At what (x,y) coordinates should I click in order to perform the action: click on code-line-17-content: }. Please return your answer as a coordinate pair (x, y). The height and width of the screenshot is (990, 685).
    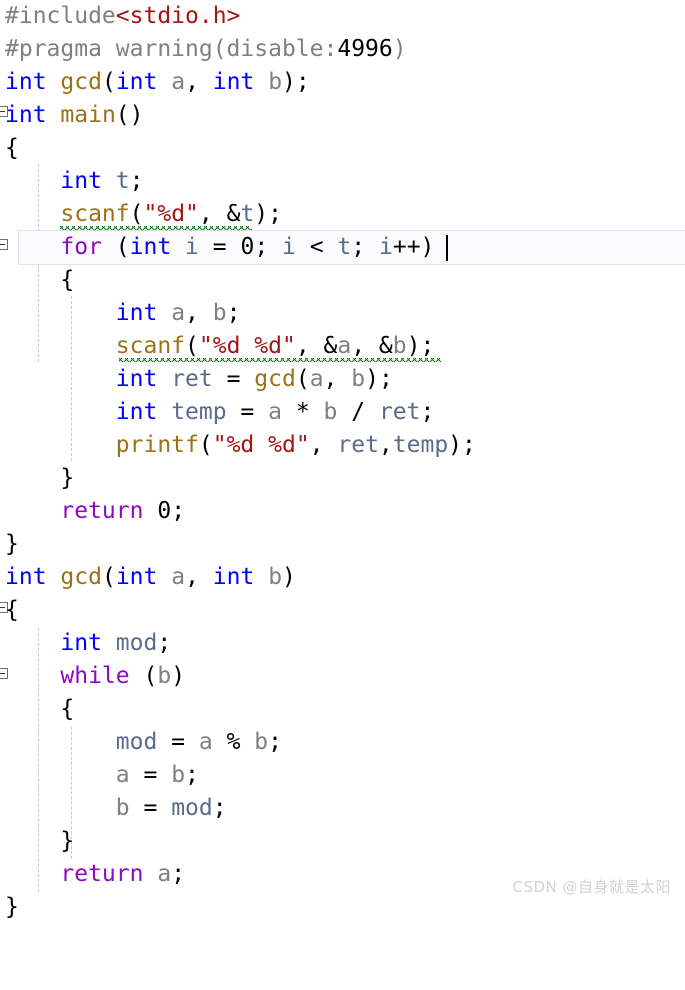
    Looking at the image, I should click on (12, 544).